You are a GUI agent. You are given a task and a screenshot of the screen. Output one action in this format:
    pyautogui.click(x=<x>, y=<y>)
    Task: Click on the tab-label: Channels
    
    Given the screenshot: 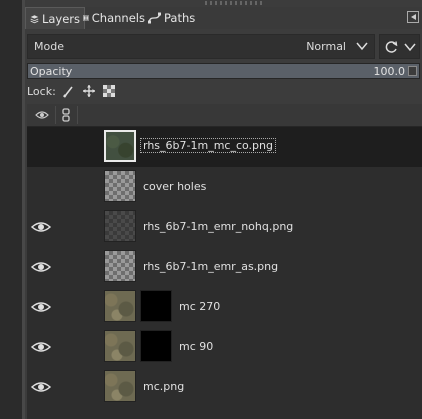 What is the action you would take?
    pyautogui.click(x=118, y=17)
    